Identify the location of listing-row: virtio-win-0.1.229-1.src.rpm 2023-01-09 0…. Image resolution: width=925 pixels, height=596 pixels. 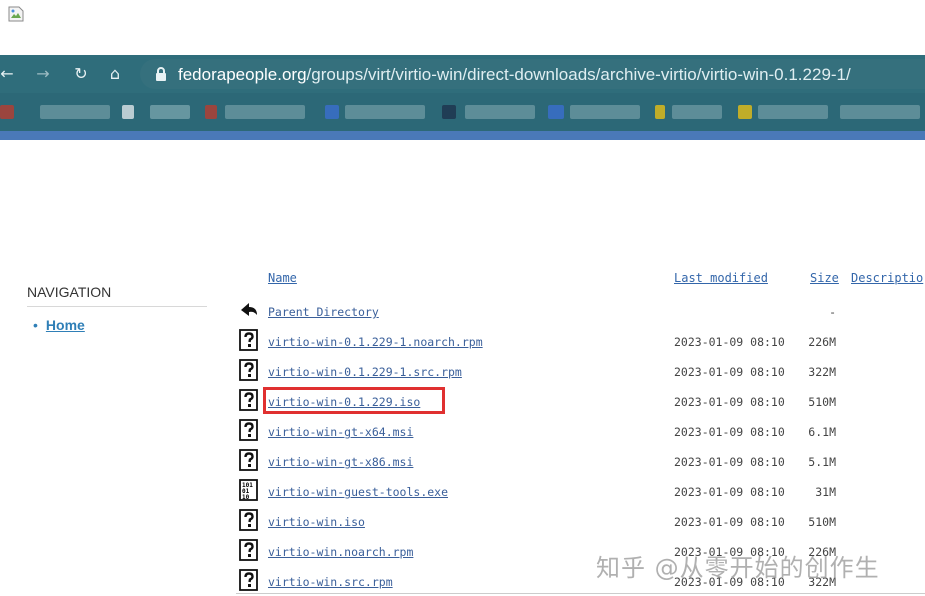
(580, 371).